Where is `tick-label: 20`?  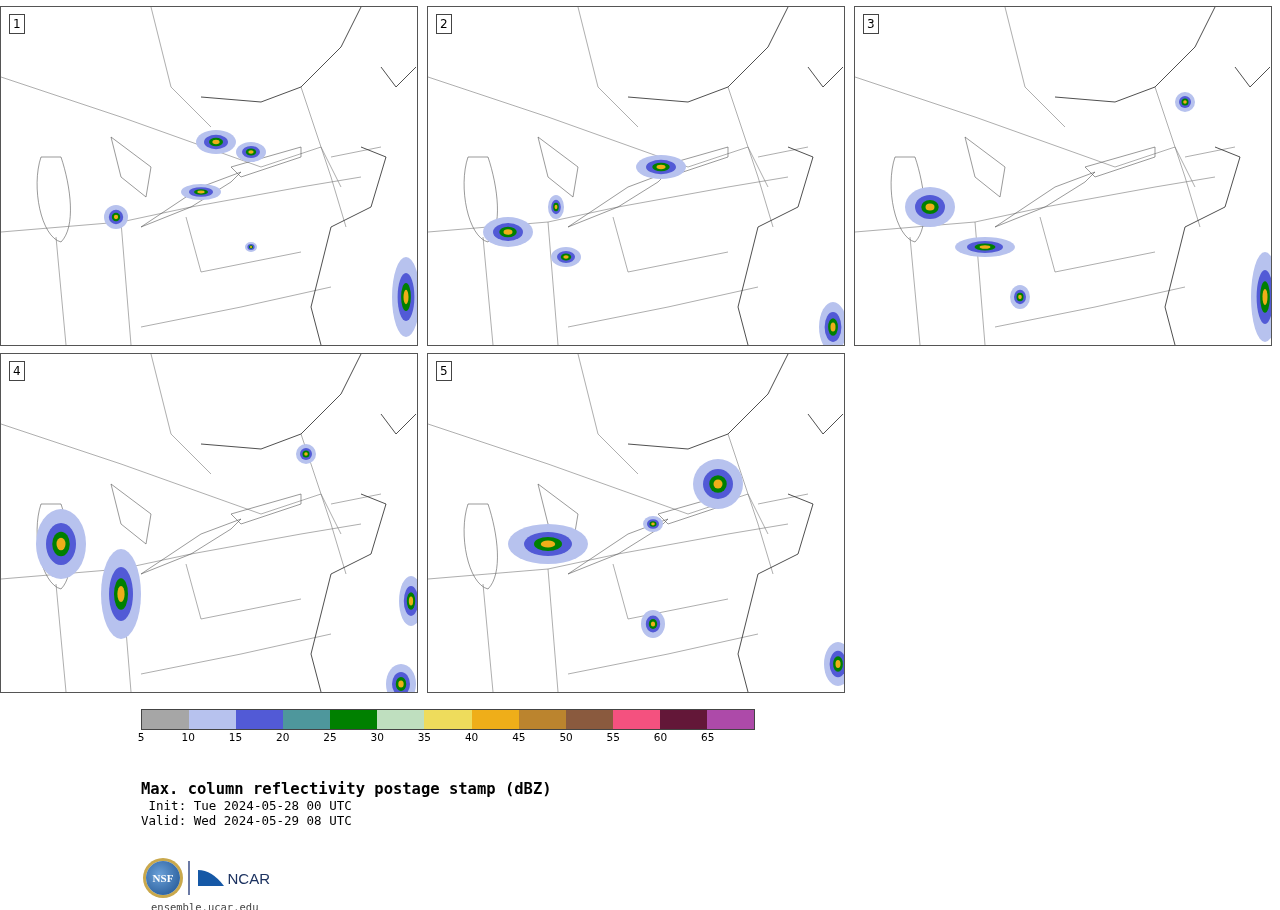
tick-label: 20 is located at coordinates (283, 737).